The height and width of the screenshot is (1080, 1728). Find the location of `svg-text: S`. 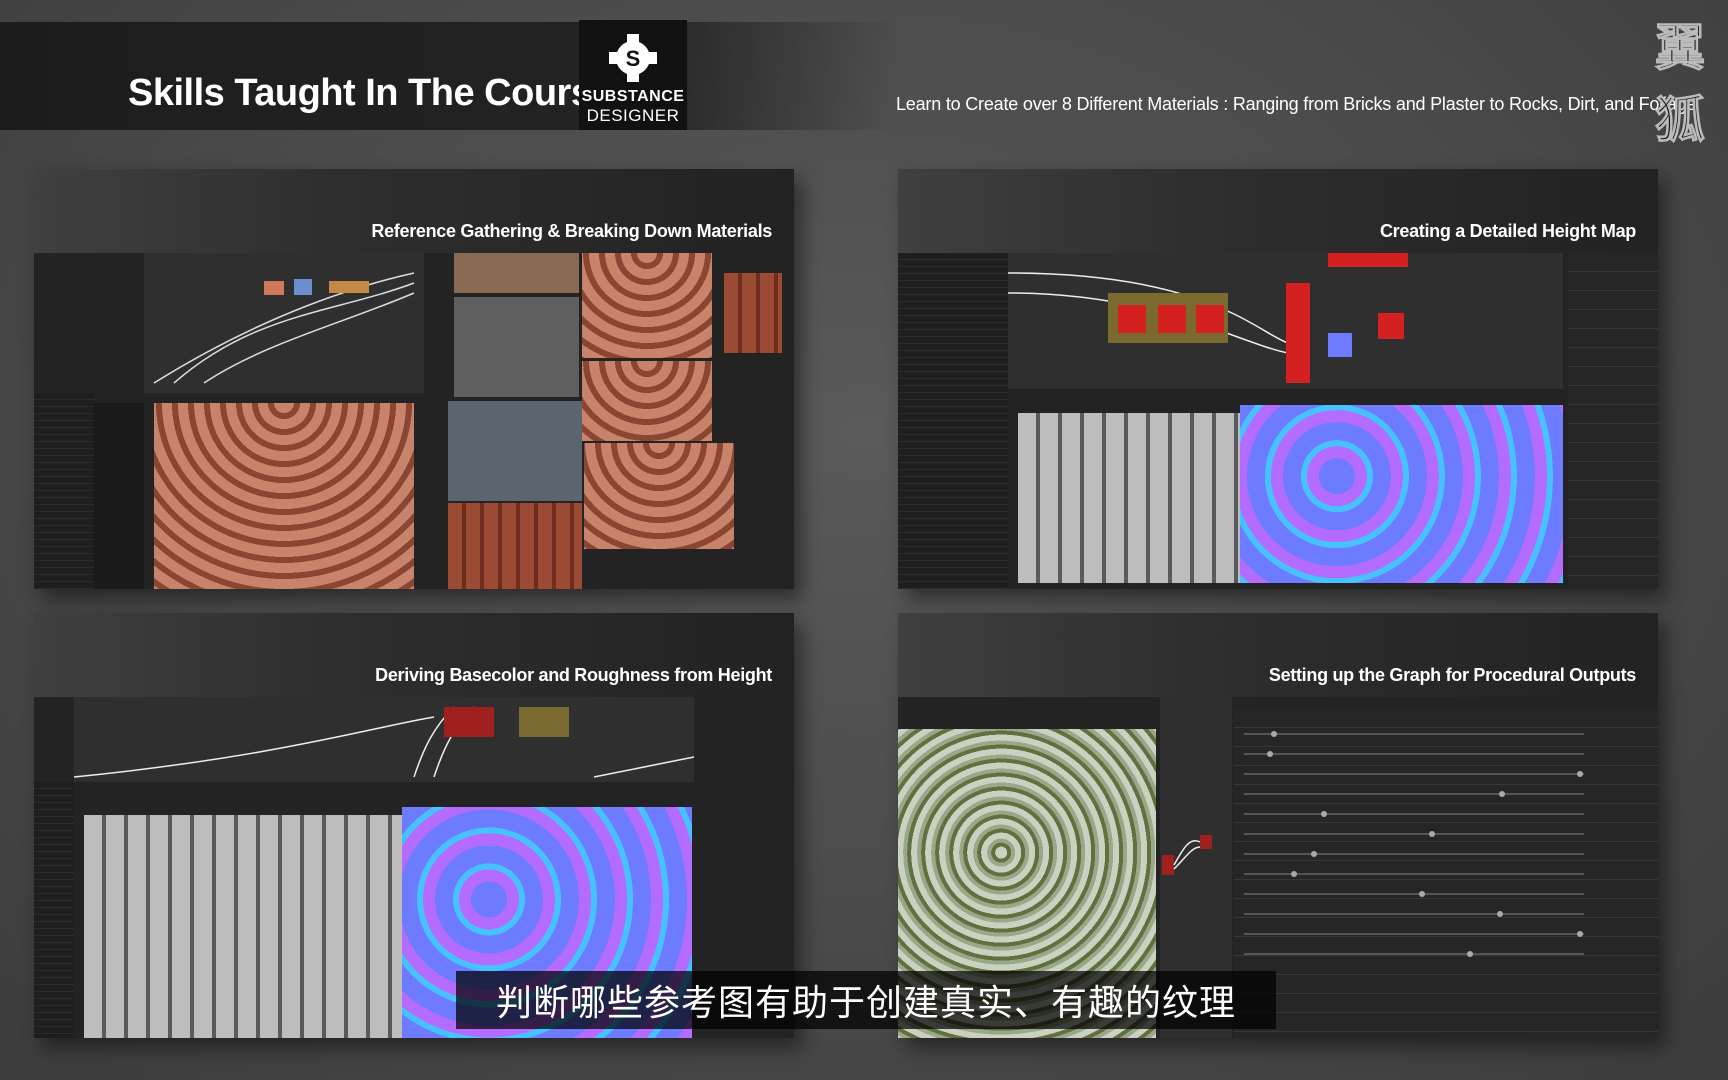

svg-text: S is located at coordinates (633, 58).